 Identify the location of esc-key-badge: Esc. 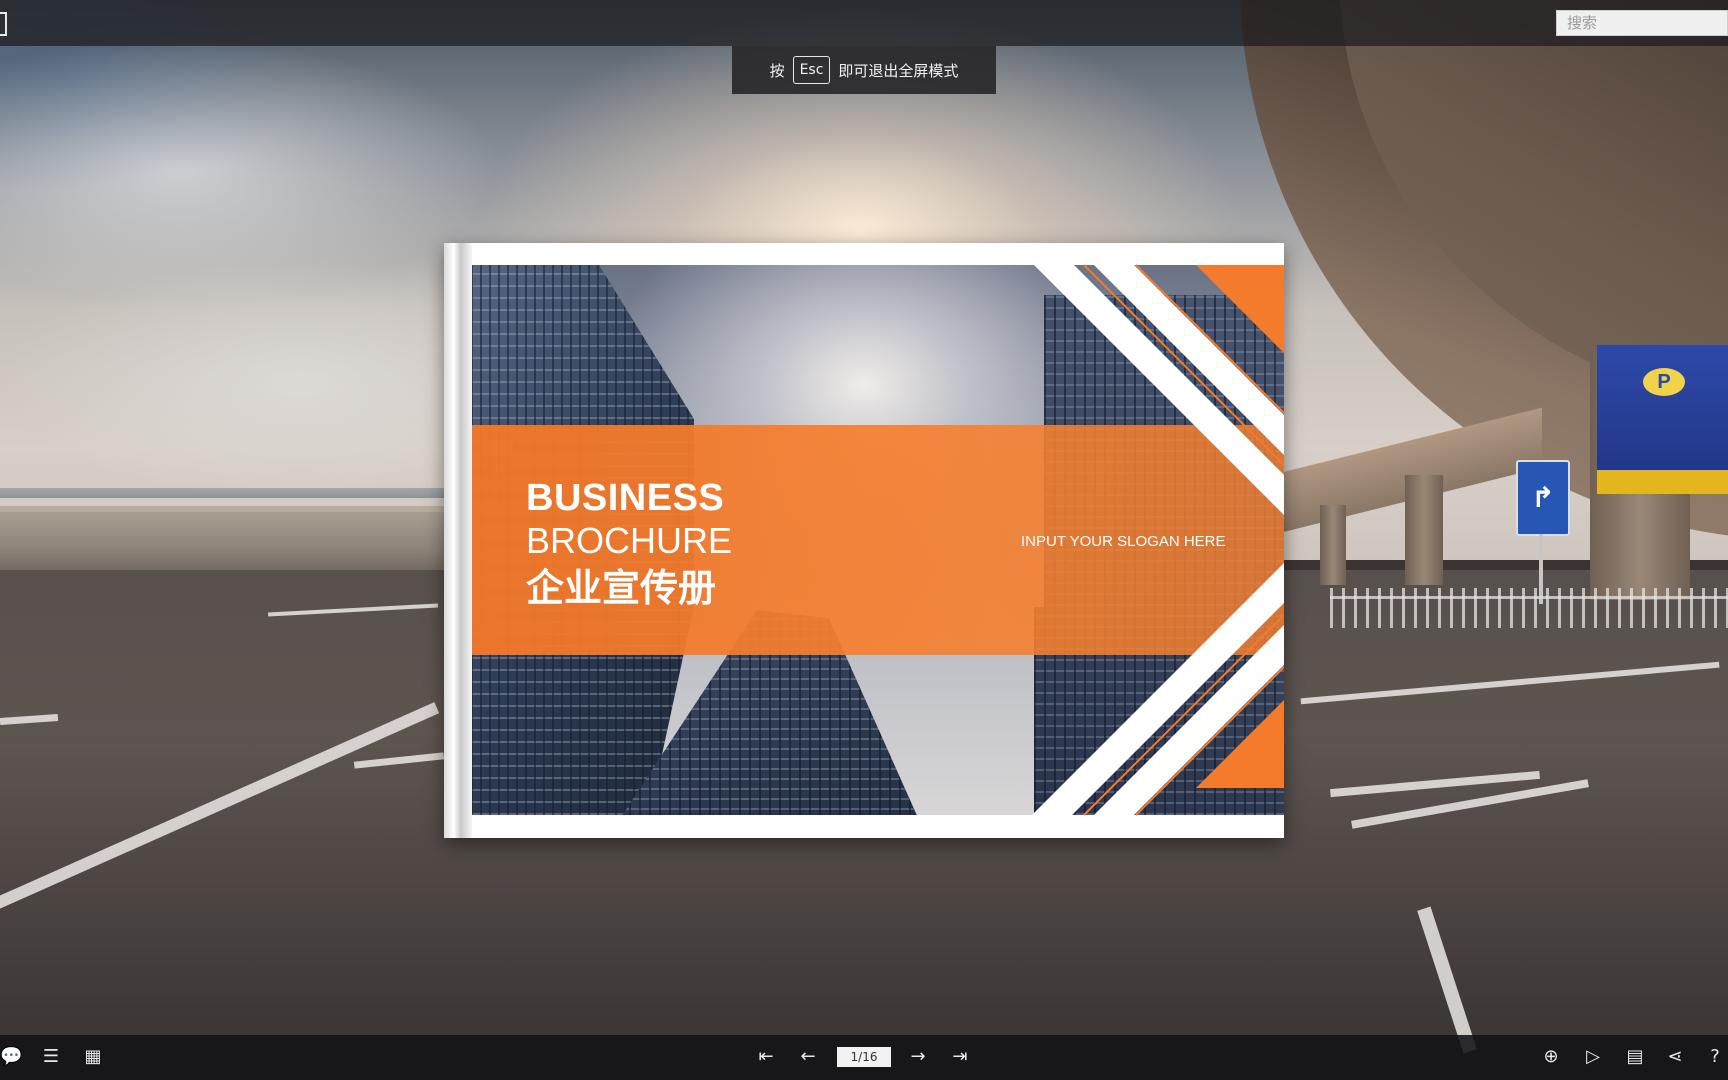
(811, 70).